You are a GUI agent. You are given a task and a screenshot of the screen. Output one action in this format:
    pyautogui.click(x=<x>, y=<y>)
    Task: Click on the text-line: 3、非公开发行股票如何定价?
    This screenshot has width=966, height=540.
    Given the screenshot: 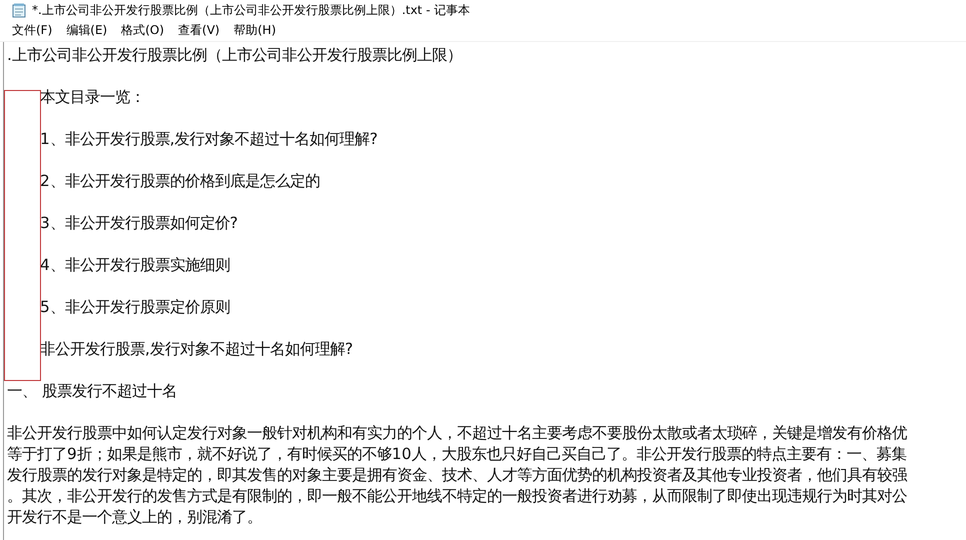 What is the action you would take?
    pyautogui.click(x=139, y=223)
    